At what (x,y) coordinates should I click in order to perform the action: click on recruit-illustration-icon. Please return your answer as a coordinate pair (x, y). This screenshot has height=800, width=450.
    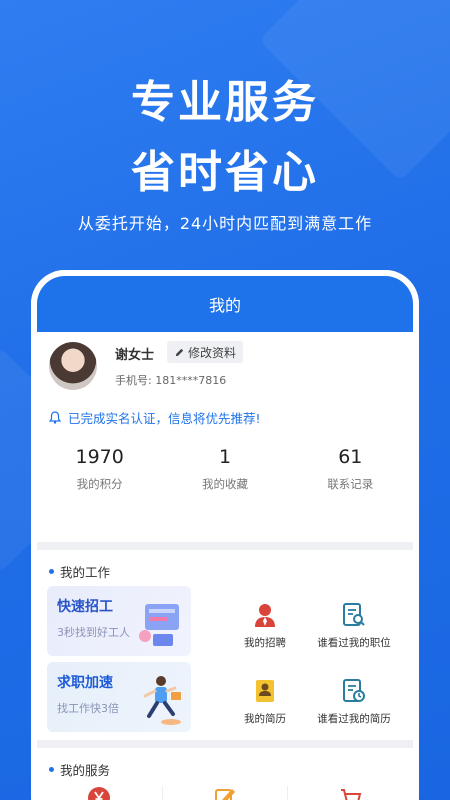
    Looking at the image, I should click on (159, 625).